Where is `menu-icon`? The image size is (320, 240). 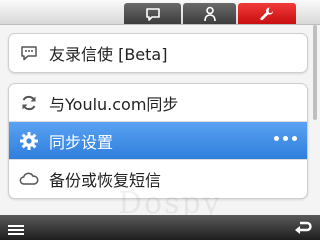
menu-icon is located at coordinates (16, 230).